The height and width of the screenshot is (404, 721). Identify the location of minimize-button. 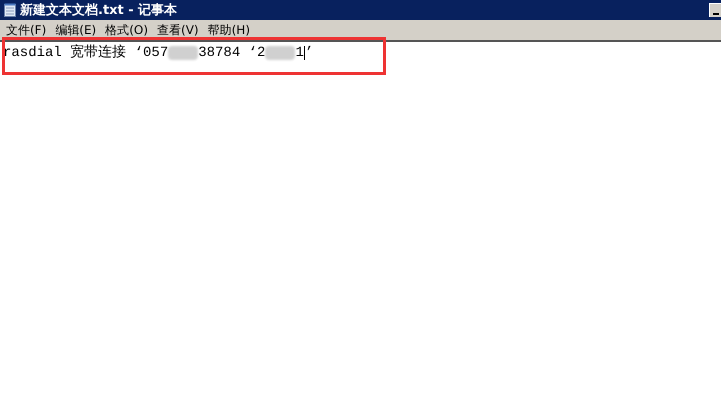
(715, 10).